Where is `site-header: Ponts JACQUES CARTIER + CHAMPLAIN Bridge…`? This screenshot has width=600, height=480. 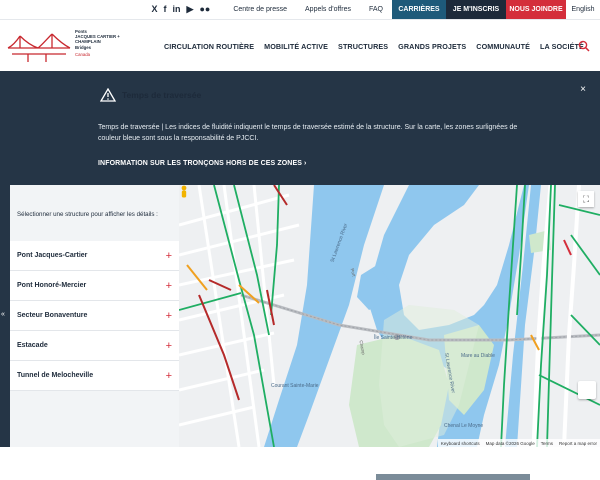
site-header: Ponts JACQUES CARTIER + CHAMPLAIN Bridge… is located at coordinates (300, 45).